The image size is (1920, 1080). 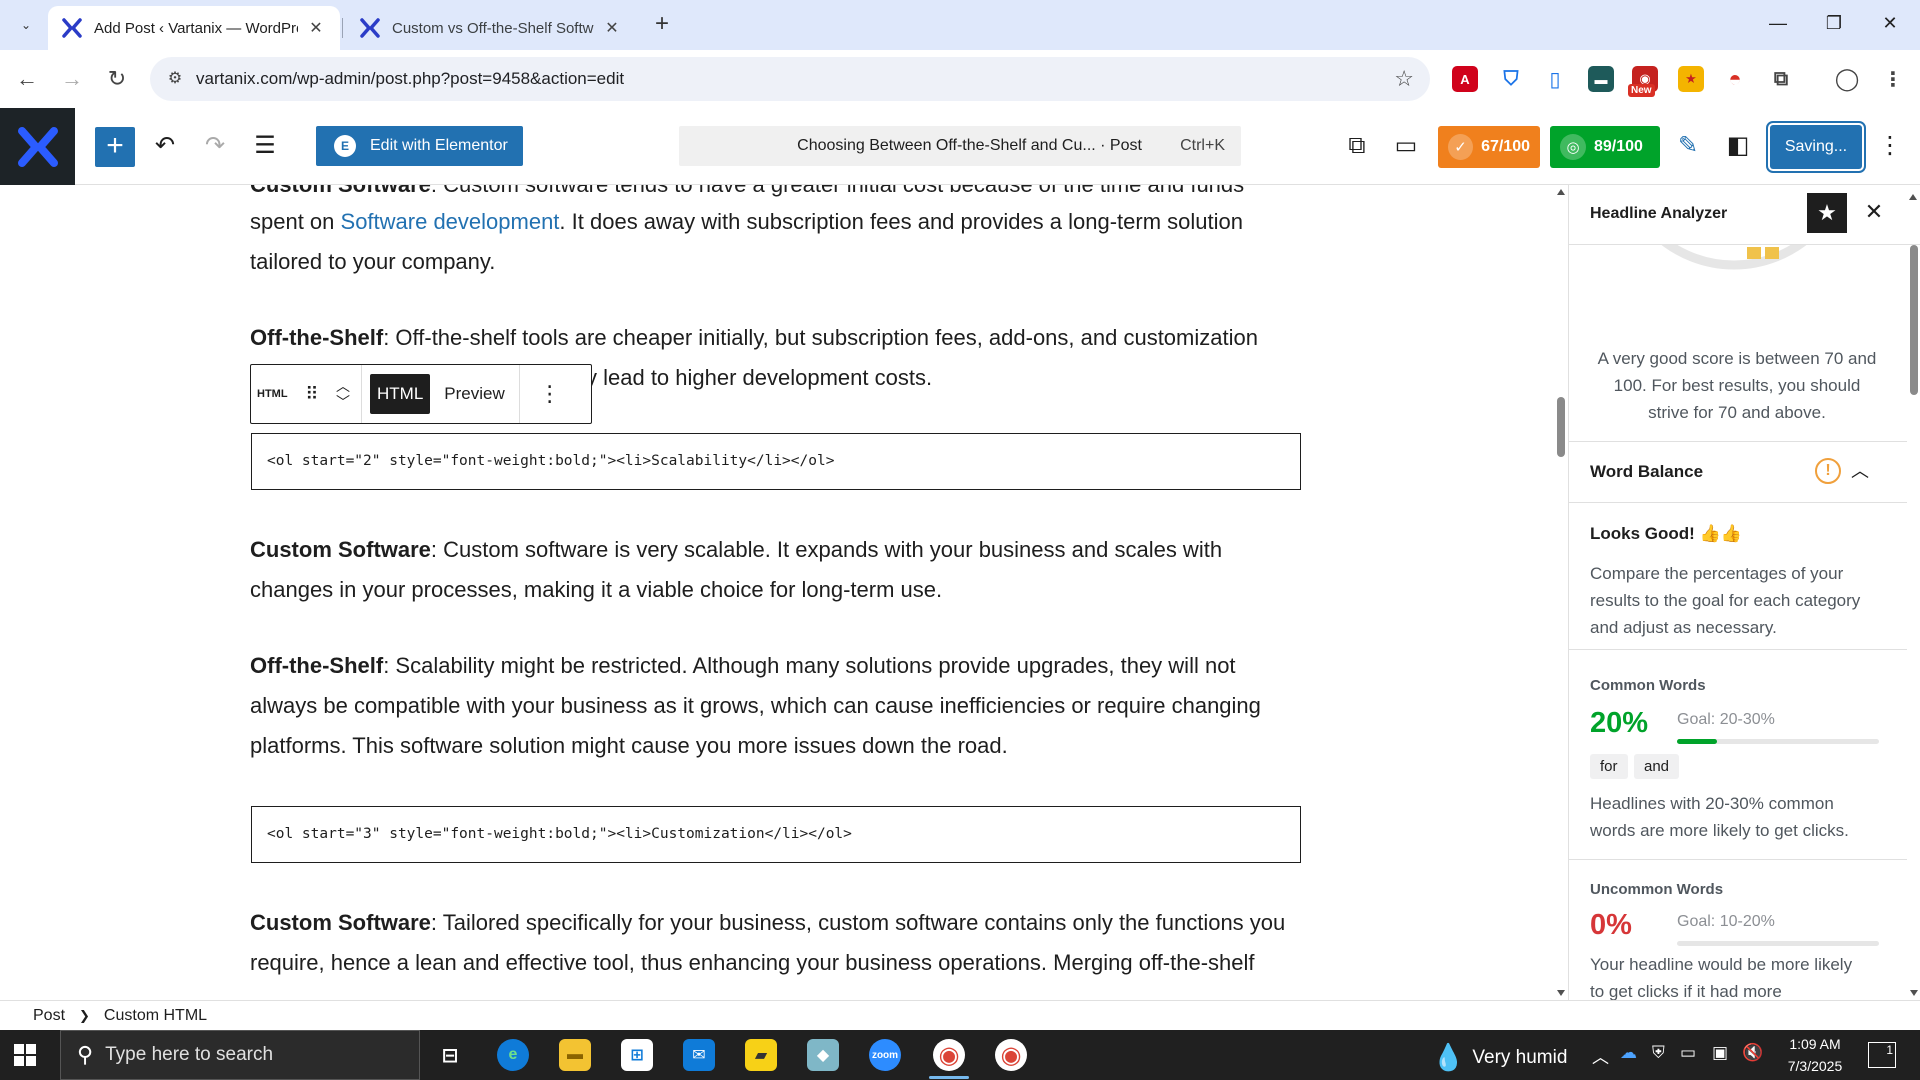 I want to click on html-mode-button: HTML, so click(x=400, y=394).